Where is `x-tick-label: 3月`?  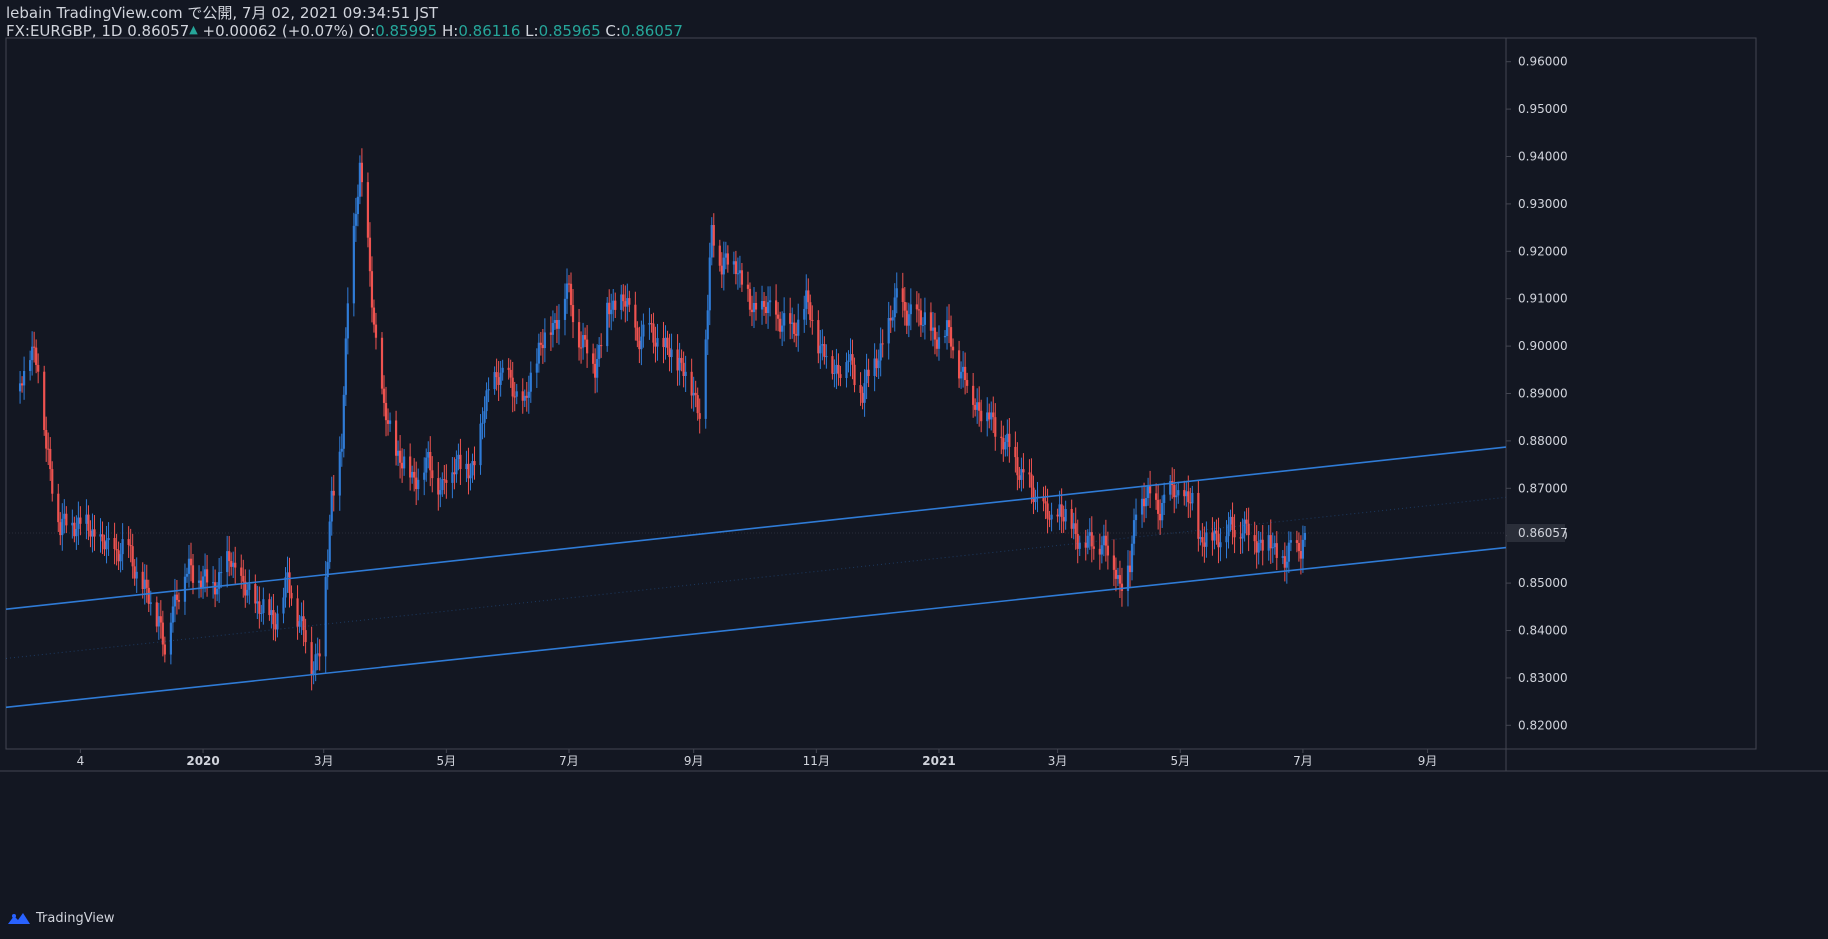 x-tick-label: 3月 is located at coordinates (324, 761).